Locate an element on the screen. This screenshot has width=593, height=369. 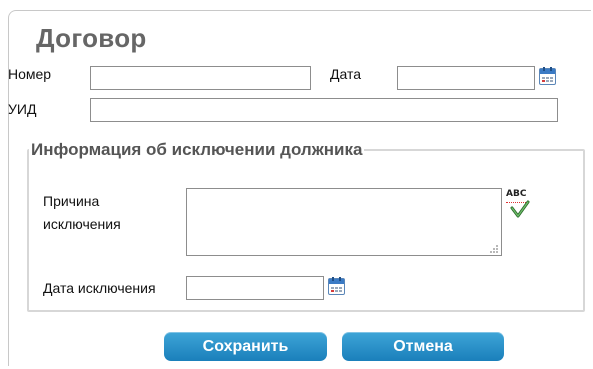
exclusion-date-label: Дата исключения is located at coordinates (99, 288).